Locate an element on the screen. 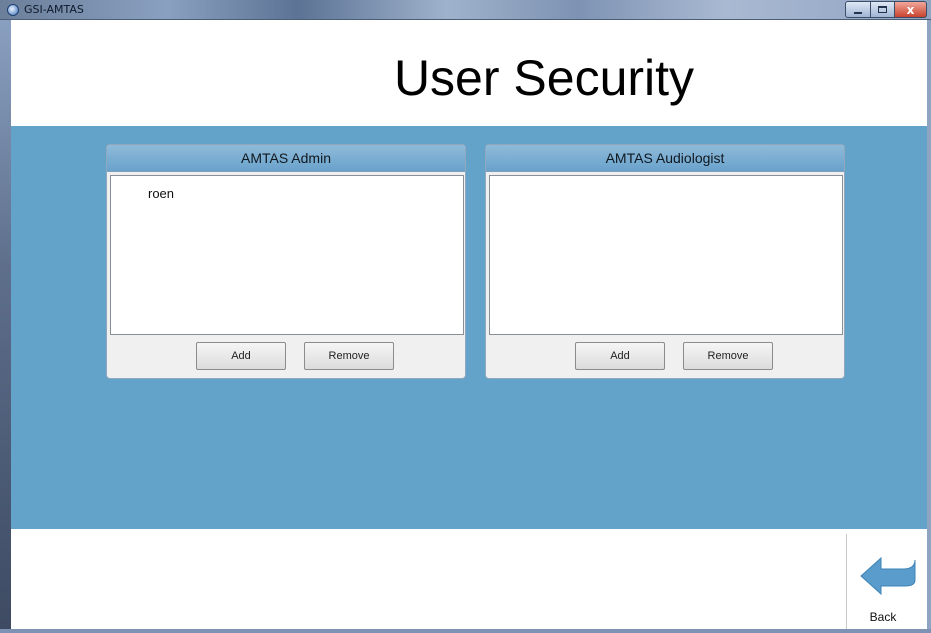  minimize-button is located at coordinates (858, 9).